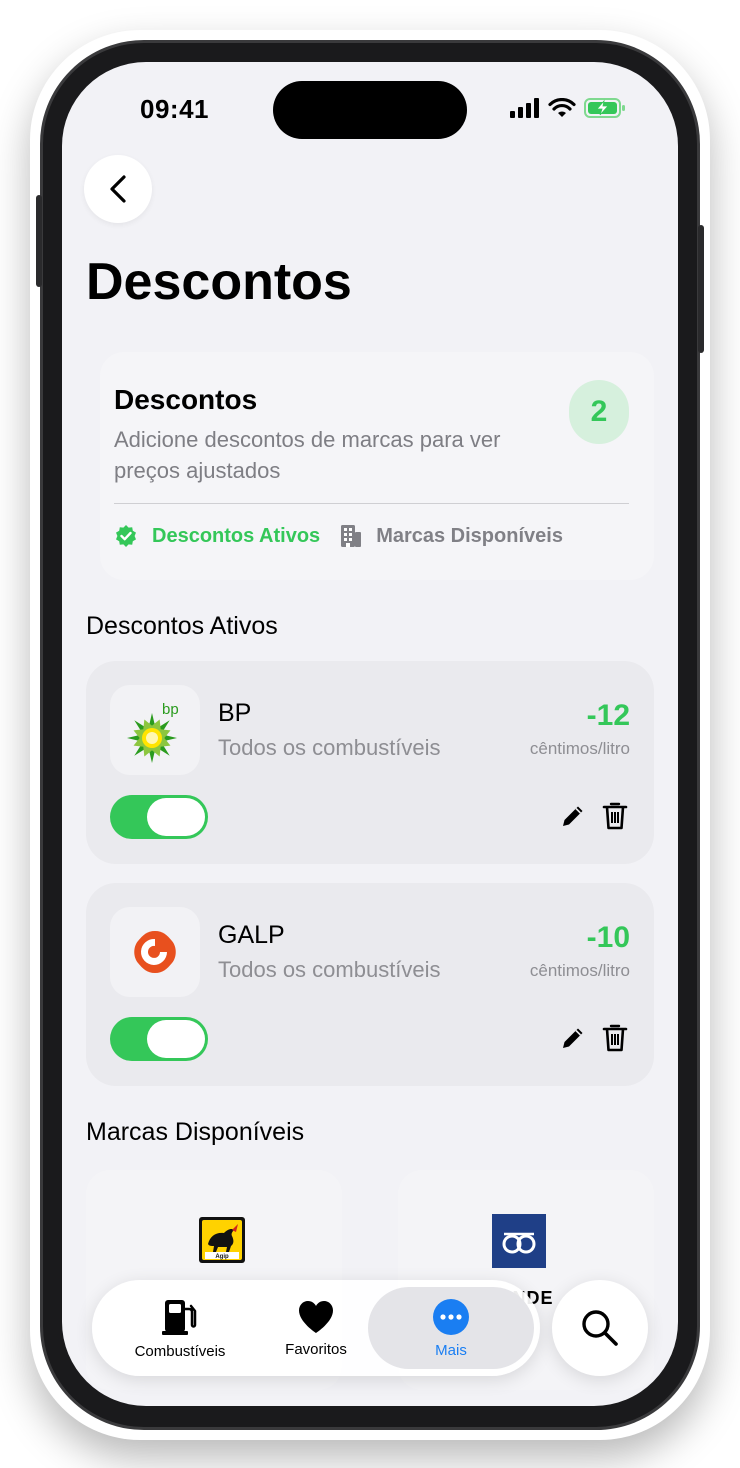 This screenshot has height=1468, width=740. Describe the element at coordinates (316, 1316) in the screenshot. I see `heart-icon` at that location.